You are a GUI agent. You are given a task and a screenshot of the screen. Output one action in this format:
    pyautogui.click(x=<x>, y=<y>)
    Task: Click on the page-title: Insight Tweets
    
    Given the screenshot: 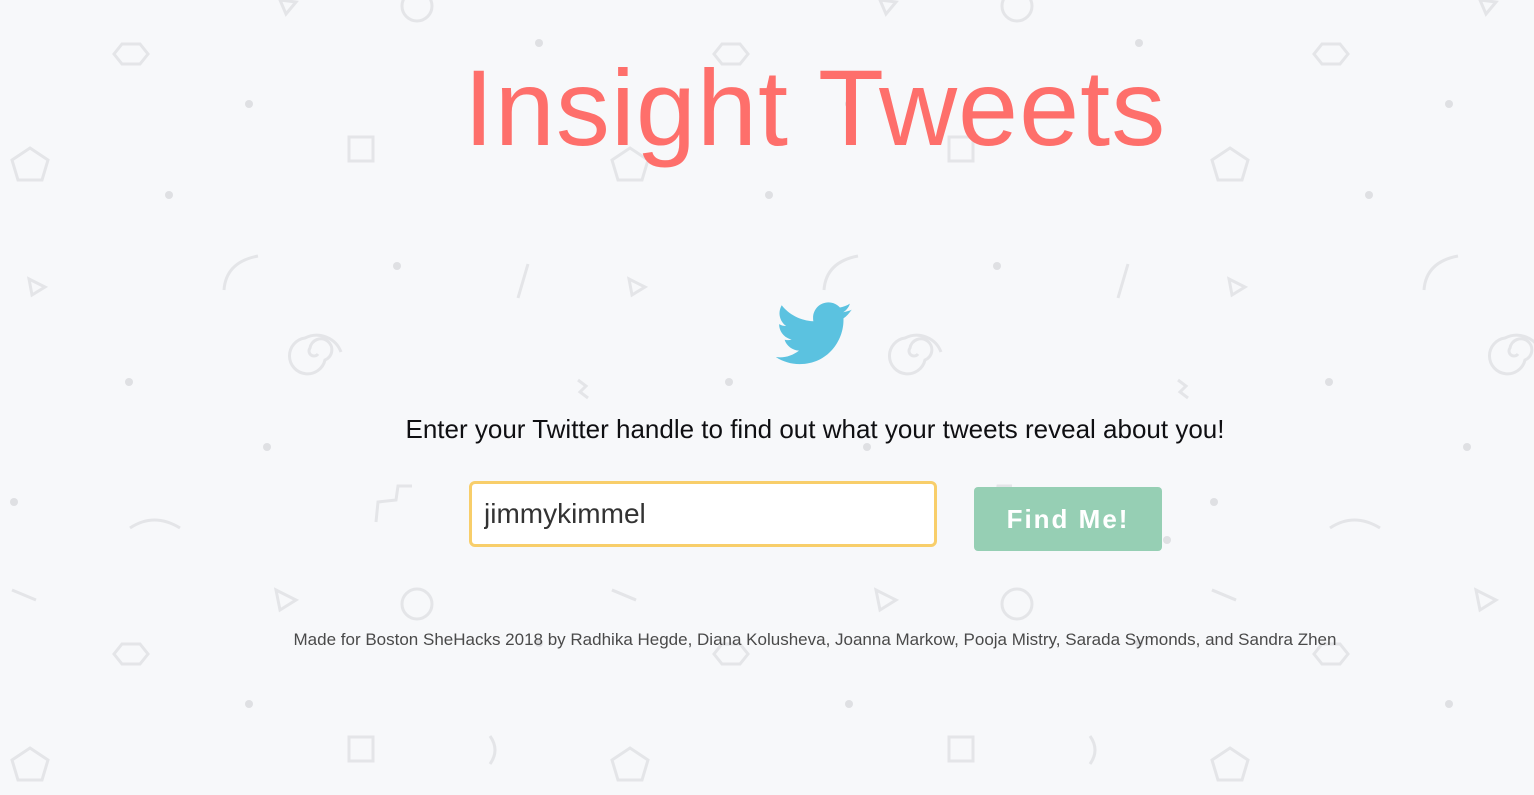 What is the action you would take?
    pyautogui.click(x=815, y=107)
    